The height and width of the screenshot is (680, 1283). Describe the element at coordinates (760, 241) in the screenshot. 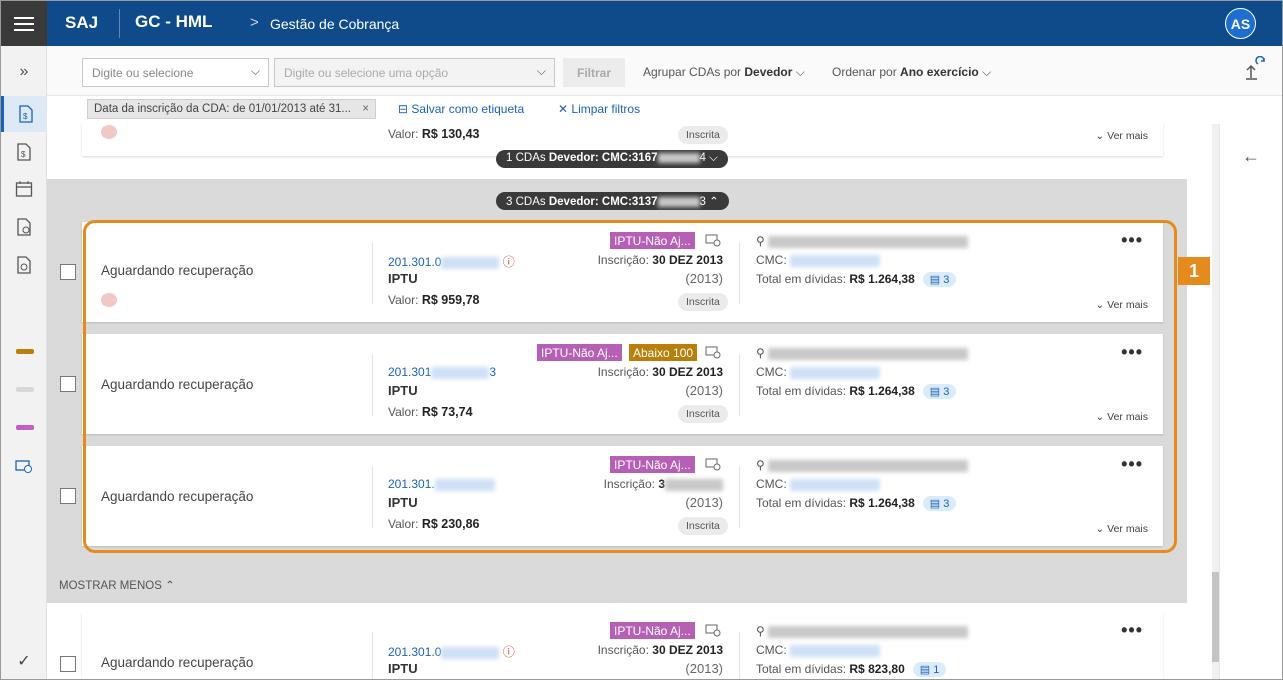

I see `person-icon: ⚲` at that location.